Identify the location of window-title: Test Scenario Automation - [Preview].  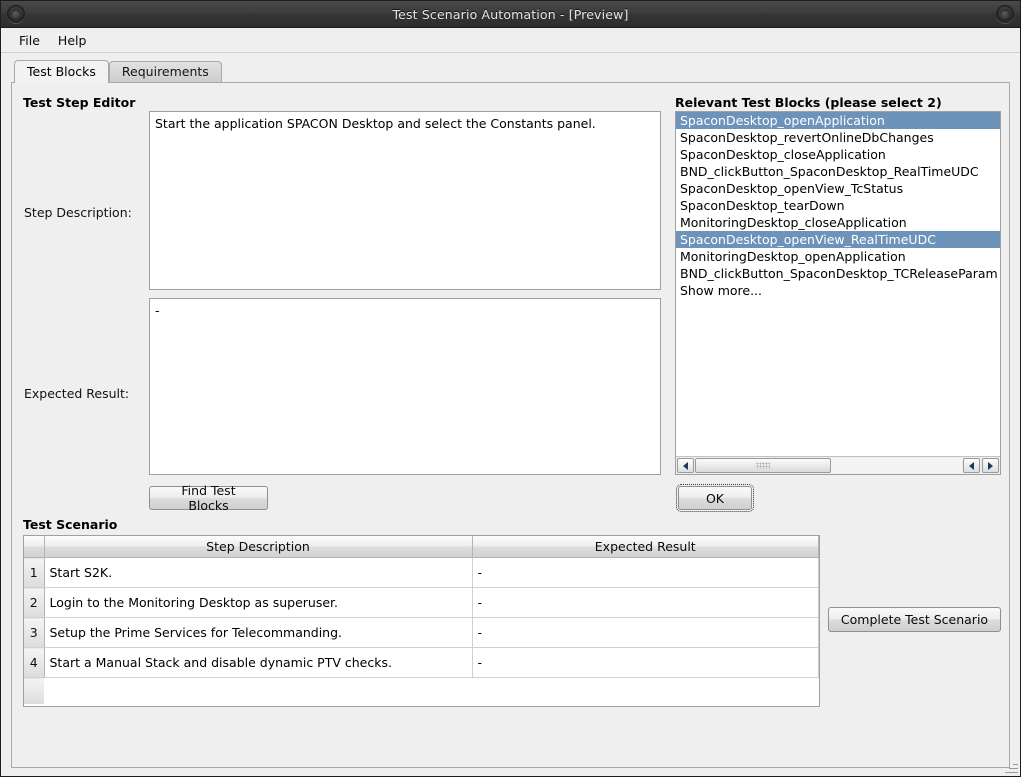
(510, 14).